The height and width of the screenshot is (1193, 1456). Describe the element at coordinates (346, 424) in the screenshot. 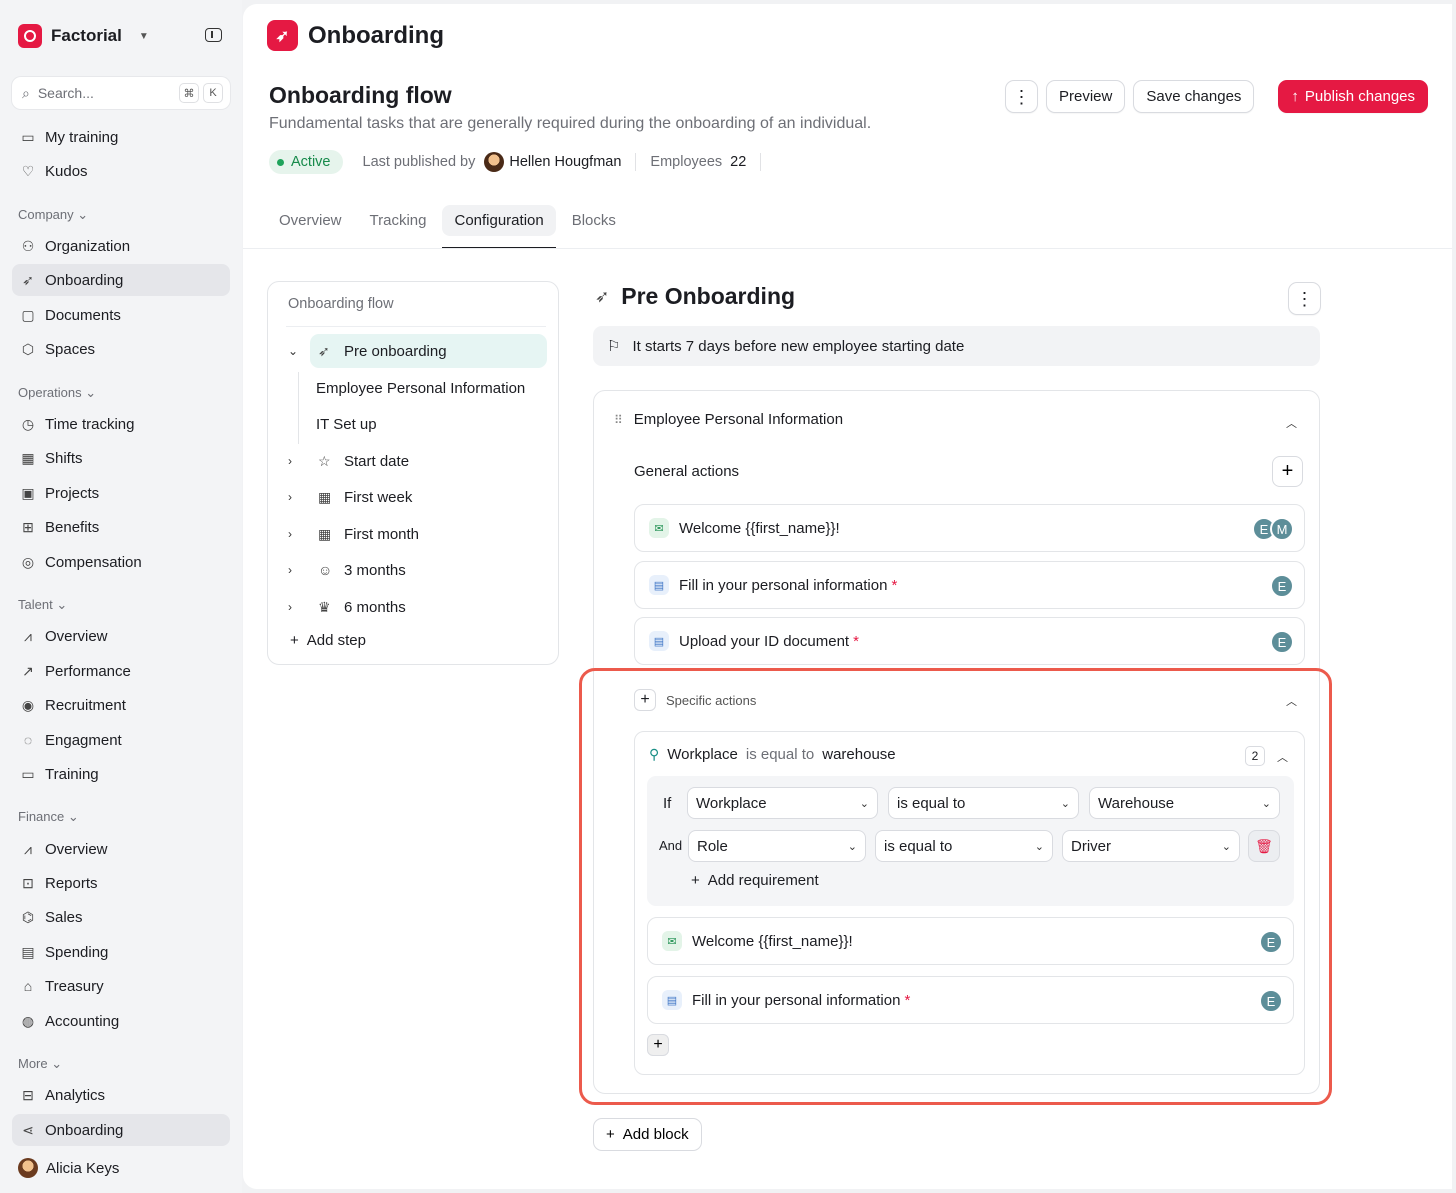

I see `tree-child-it-set-up: IT Set up` at that location.